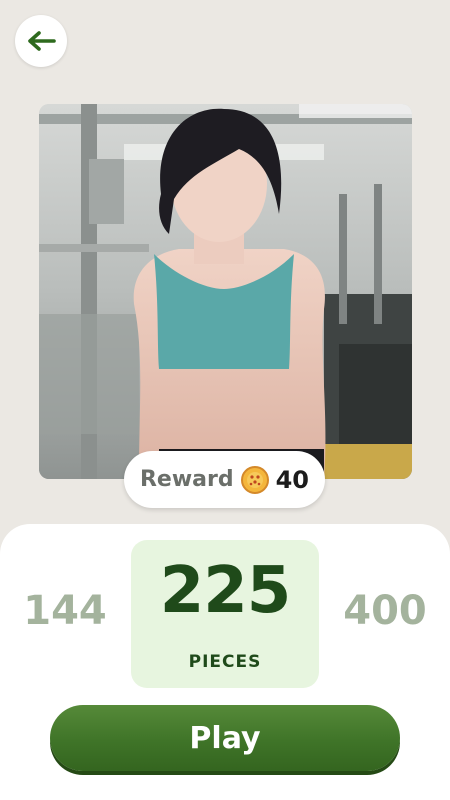 The height and width of the screenshot is (800, 450). I want to click on back-button, so click(41, 41).